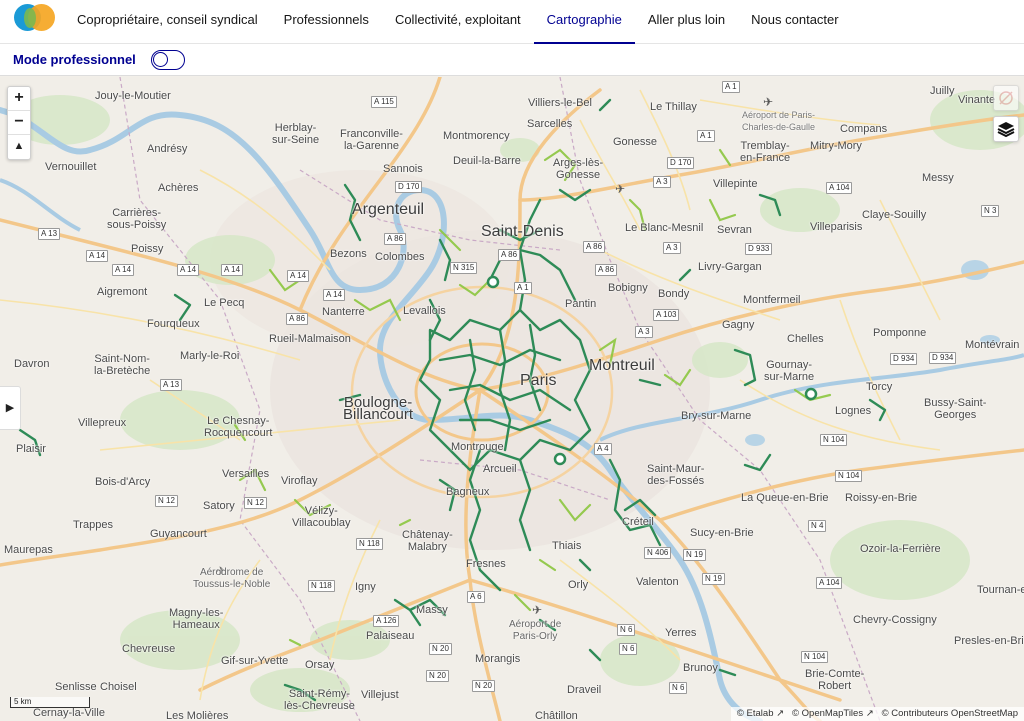 This screenshot has height=721, width=1024. Describe the element at coordinates (895, 620) in the screenshot. I see `place-label: Chevry-Cossigny` at that location.